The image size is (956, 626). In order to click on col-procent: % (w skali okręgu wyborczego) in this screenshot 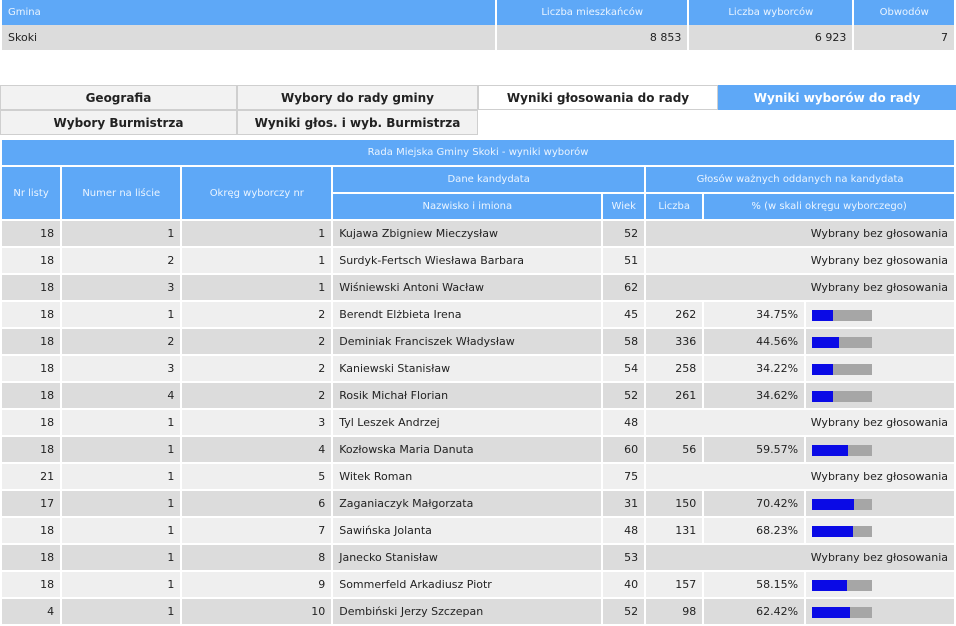, I will do `click(829, 206)`.